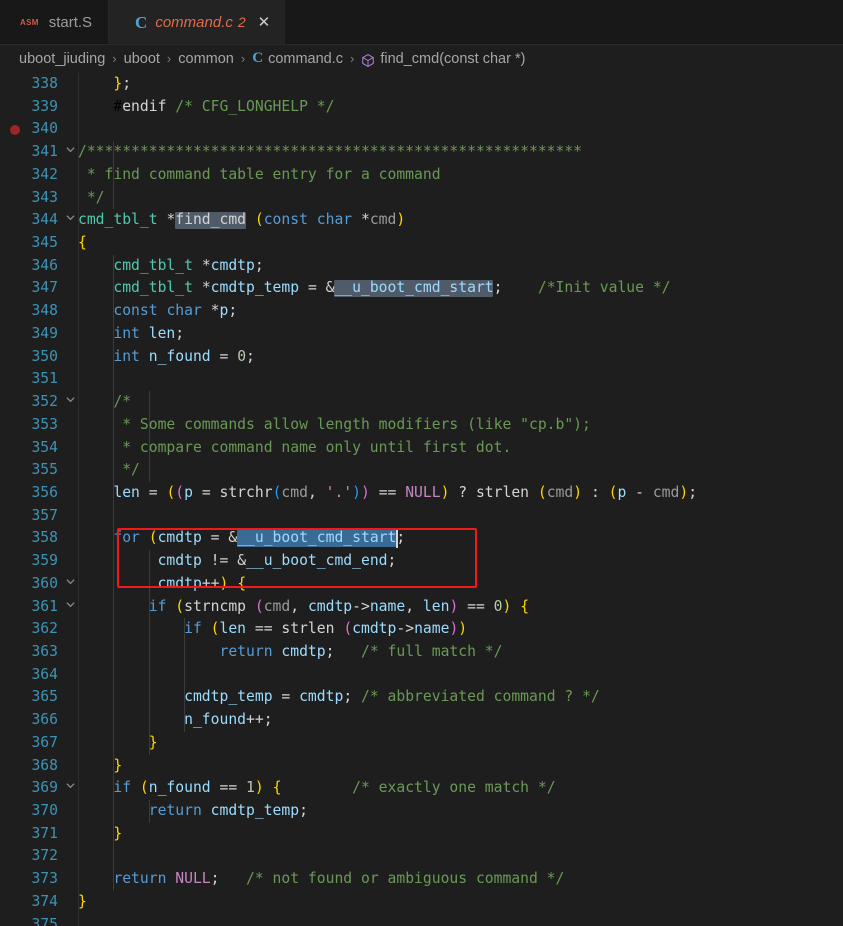 This screenshot has width=843, height=926. I want to click on code-line: 352 /*, so click(421, 402).